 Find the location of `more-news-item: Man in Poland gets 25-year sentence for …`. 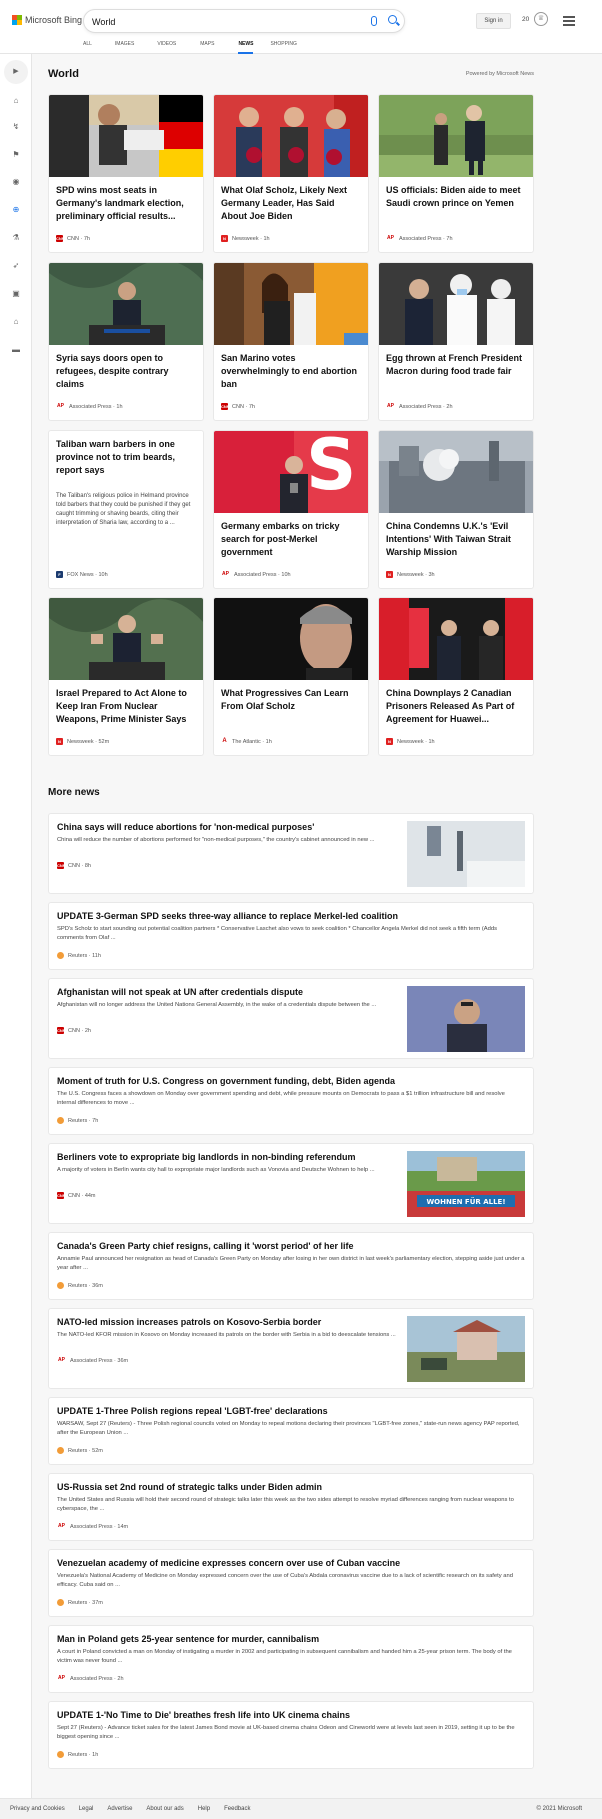

more-news-item: Man in Poland gets 25-year sentence for … is located at coordinates (291, 1659).